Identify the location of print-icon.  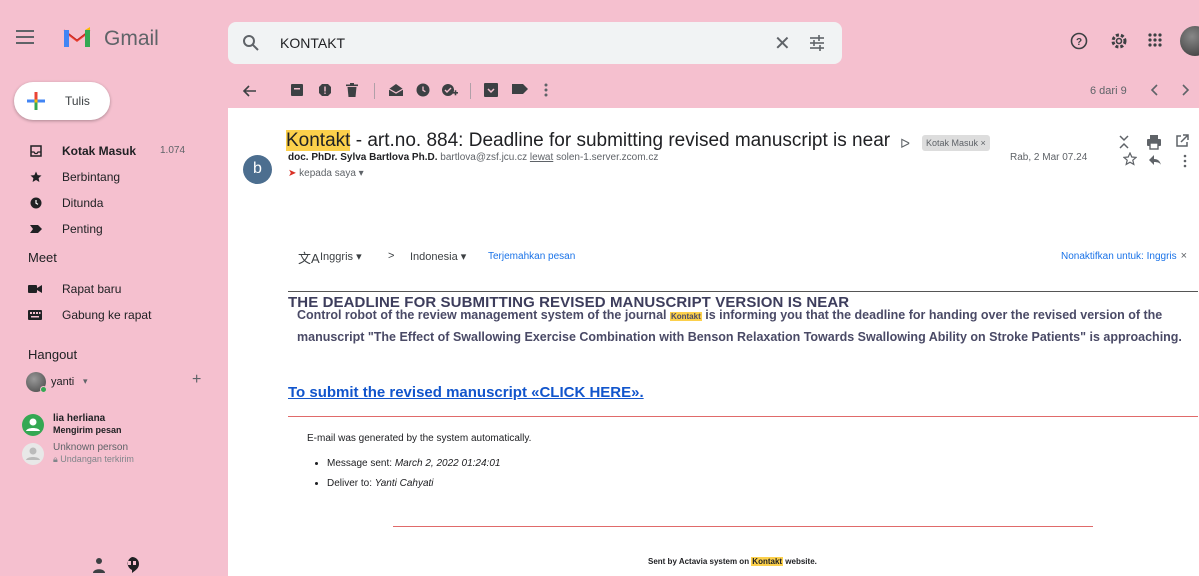
(1154, 142).